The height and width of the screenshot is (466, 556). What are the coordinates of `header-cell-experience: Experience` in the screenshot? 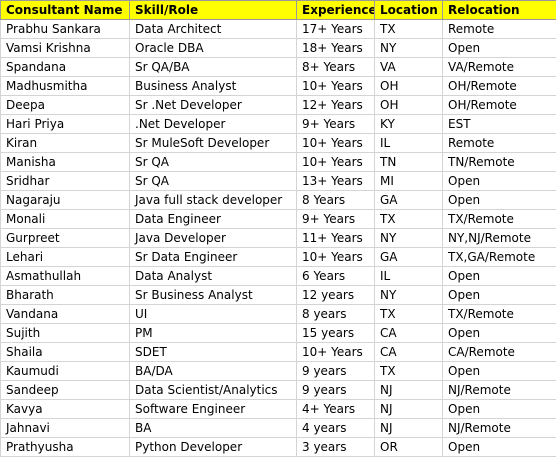 It's located at (335, 10).